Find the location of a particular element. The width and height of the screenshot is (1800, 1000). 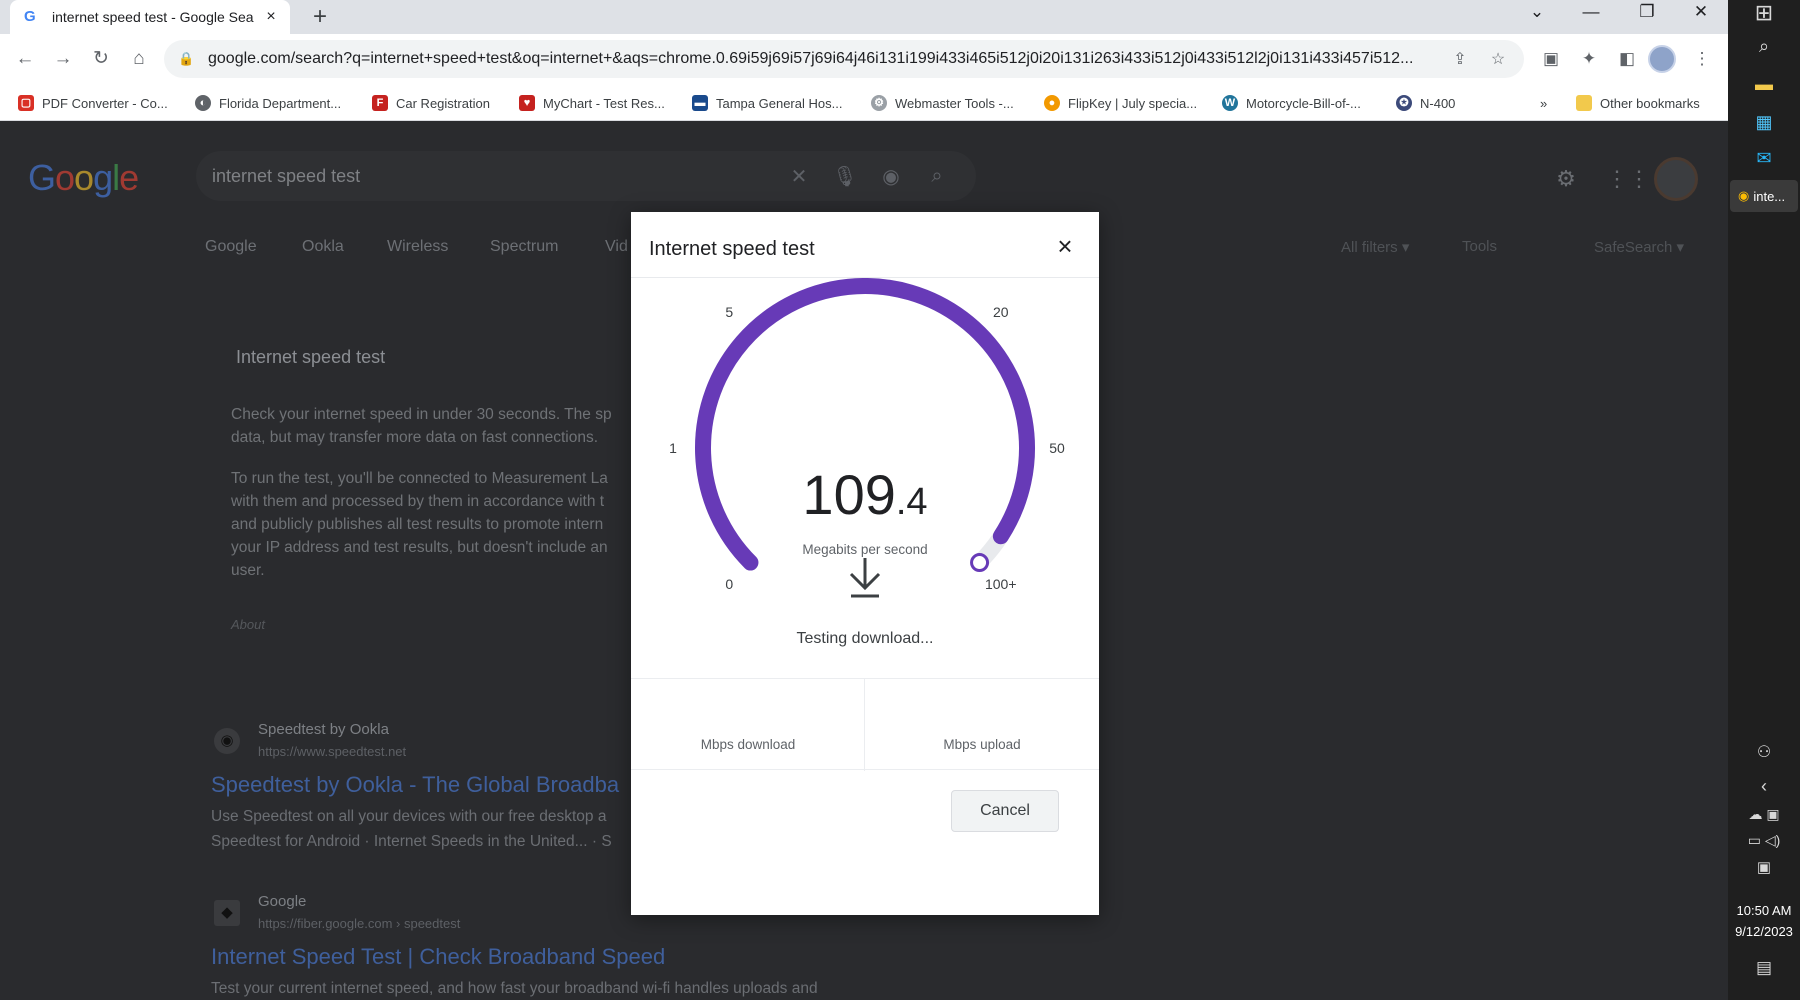

safesearch-button: SafeSearch ▾ is located at coordinates (1639, 247).